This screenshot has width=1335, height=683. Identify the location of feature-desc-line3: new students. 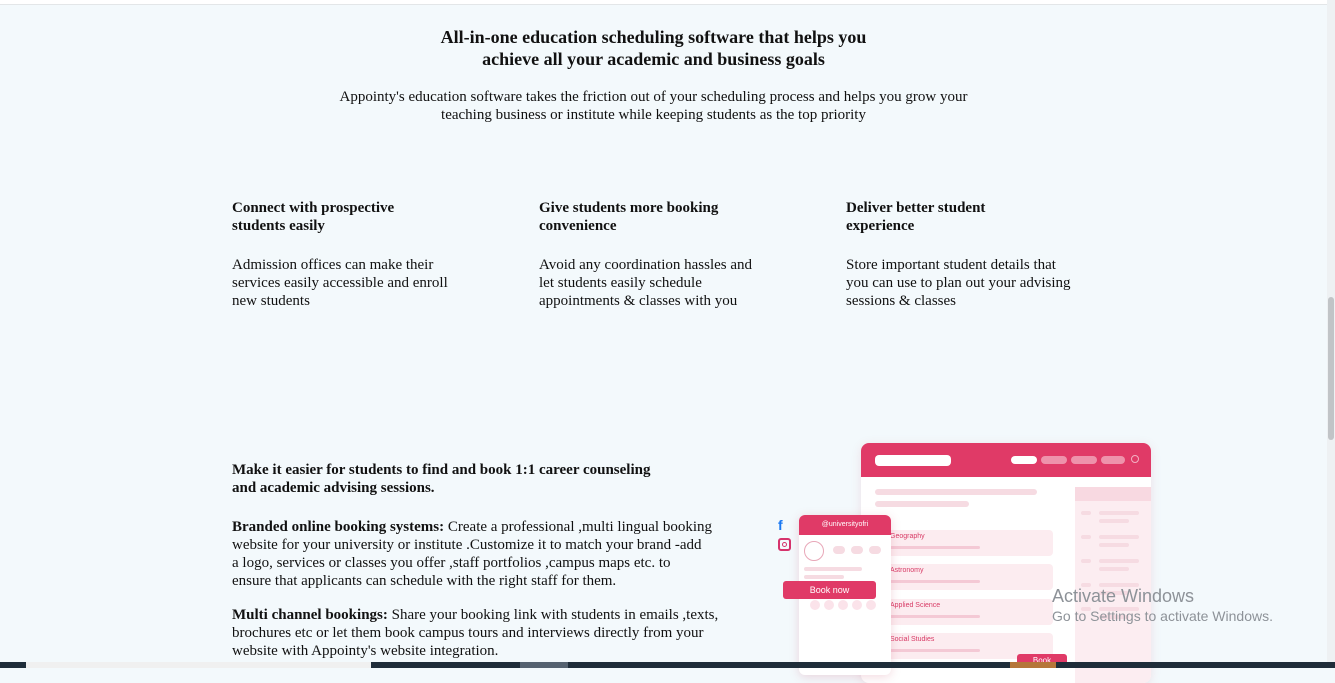
(271, 301).